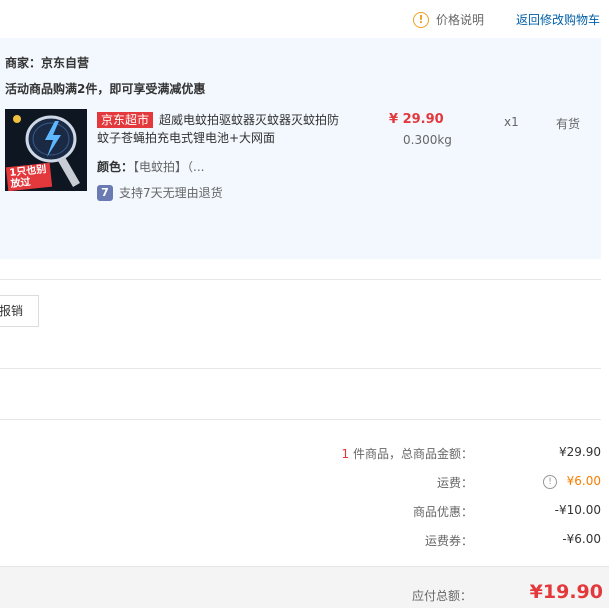  Describe the element at coordinates (441, 596) in the screenshot. I see `total-label: 应付总额：` at that location.